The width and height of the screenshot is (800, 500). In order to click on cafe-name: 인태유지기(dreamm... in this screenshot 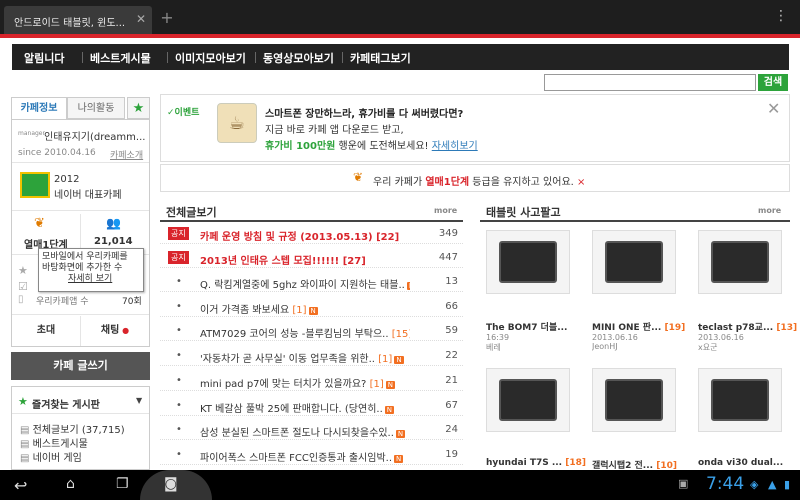, I will do `click(96, 135)`.